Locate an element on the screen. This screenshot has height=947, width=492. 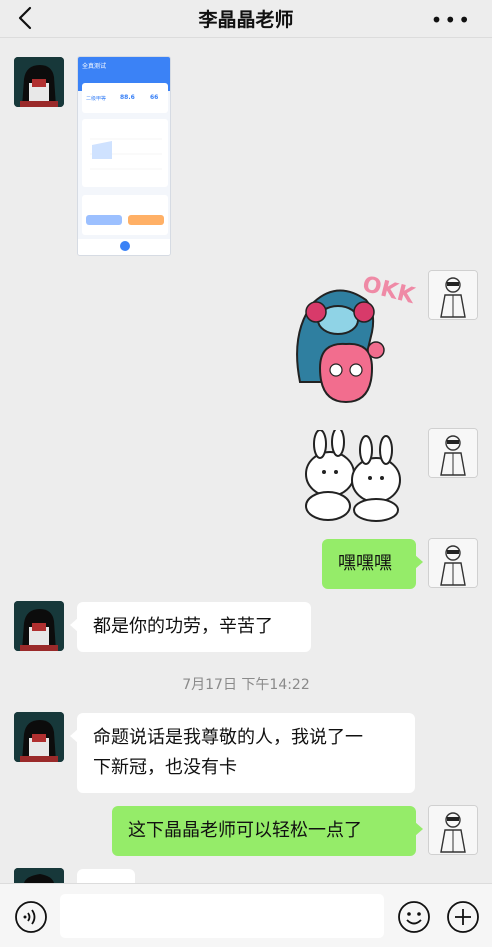
message-text: 这下晶晶老师可以轻松一点了 is located at coordinates (245, 830).